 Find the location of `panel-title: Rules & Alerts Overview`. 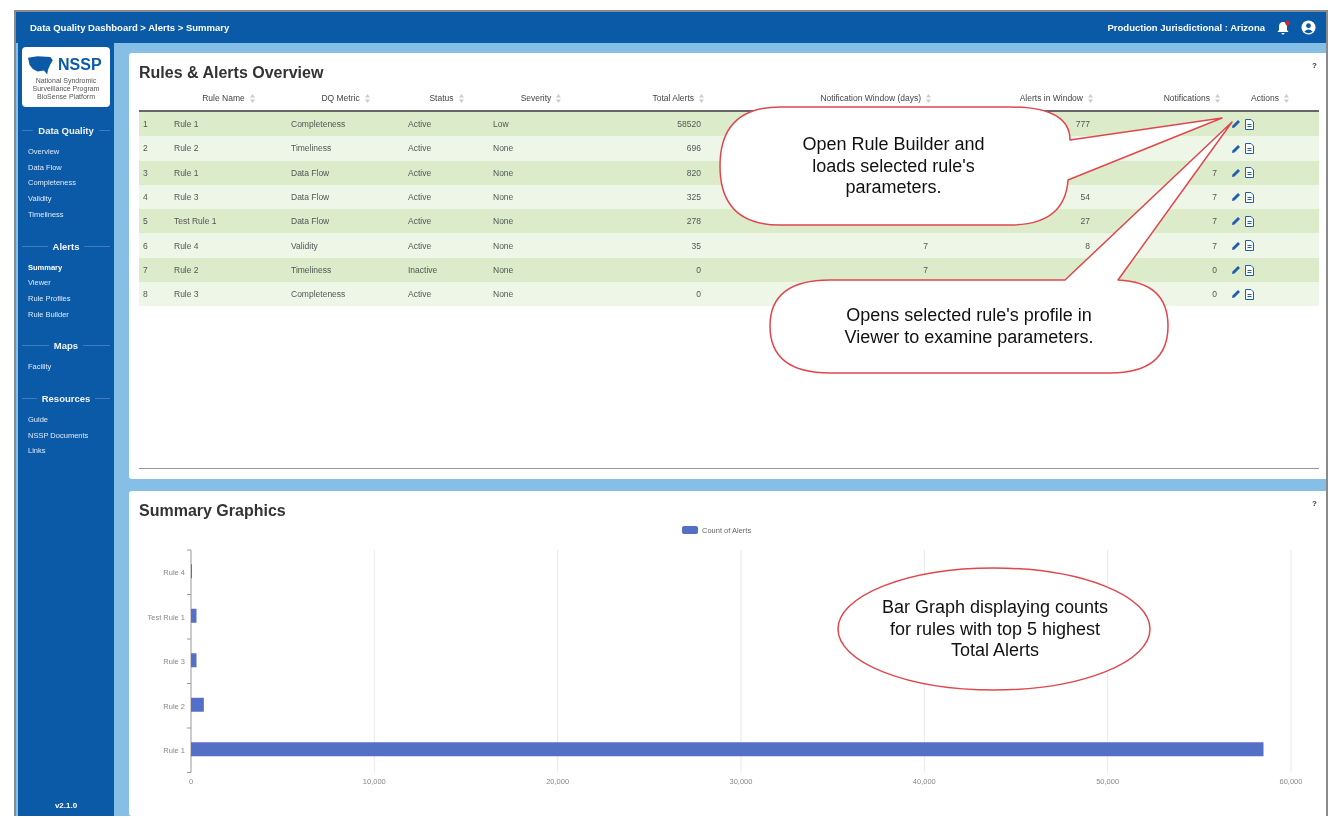

panel-title: Rules & Alerts Overview is located at coordinates (231, 73).